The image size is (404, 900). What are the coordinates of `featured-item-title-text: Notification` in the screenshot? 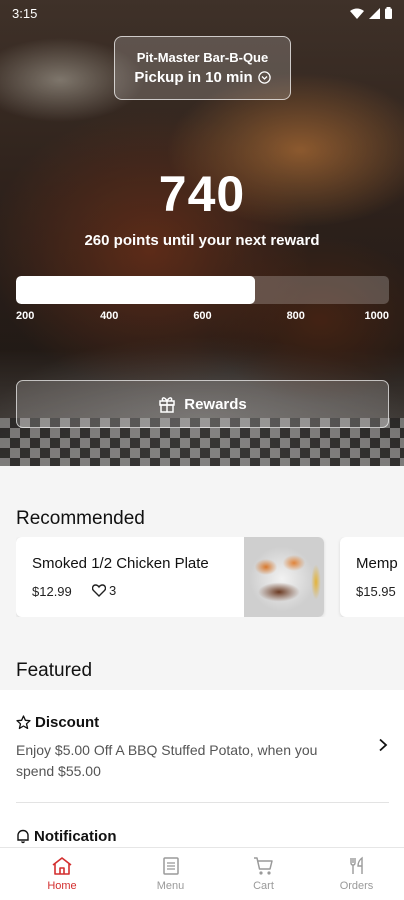 It's located at (75, 836).